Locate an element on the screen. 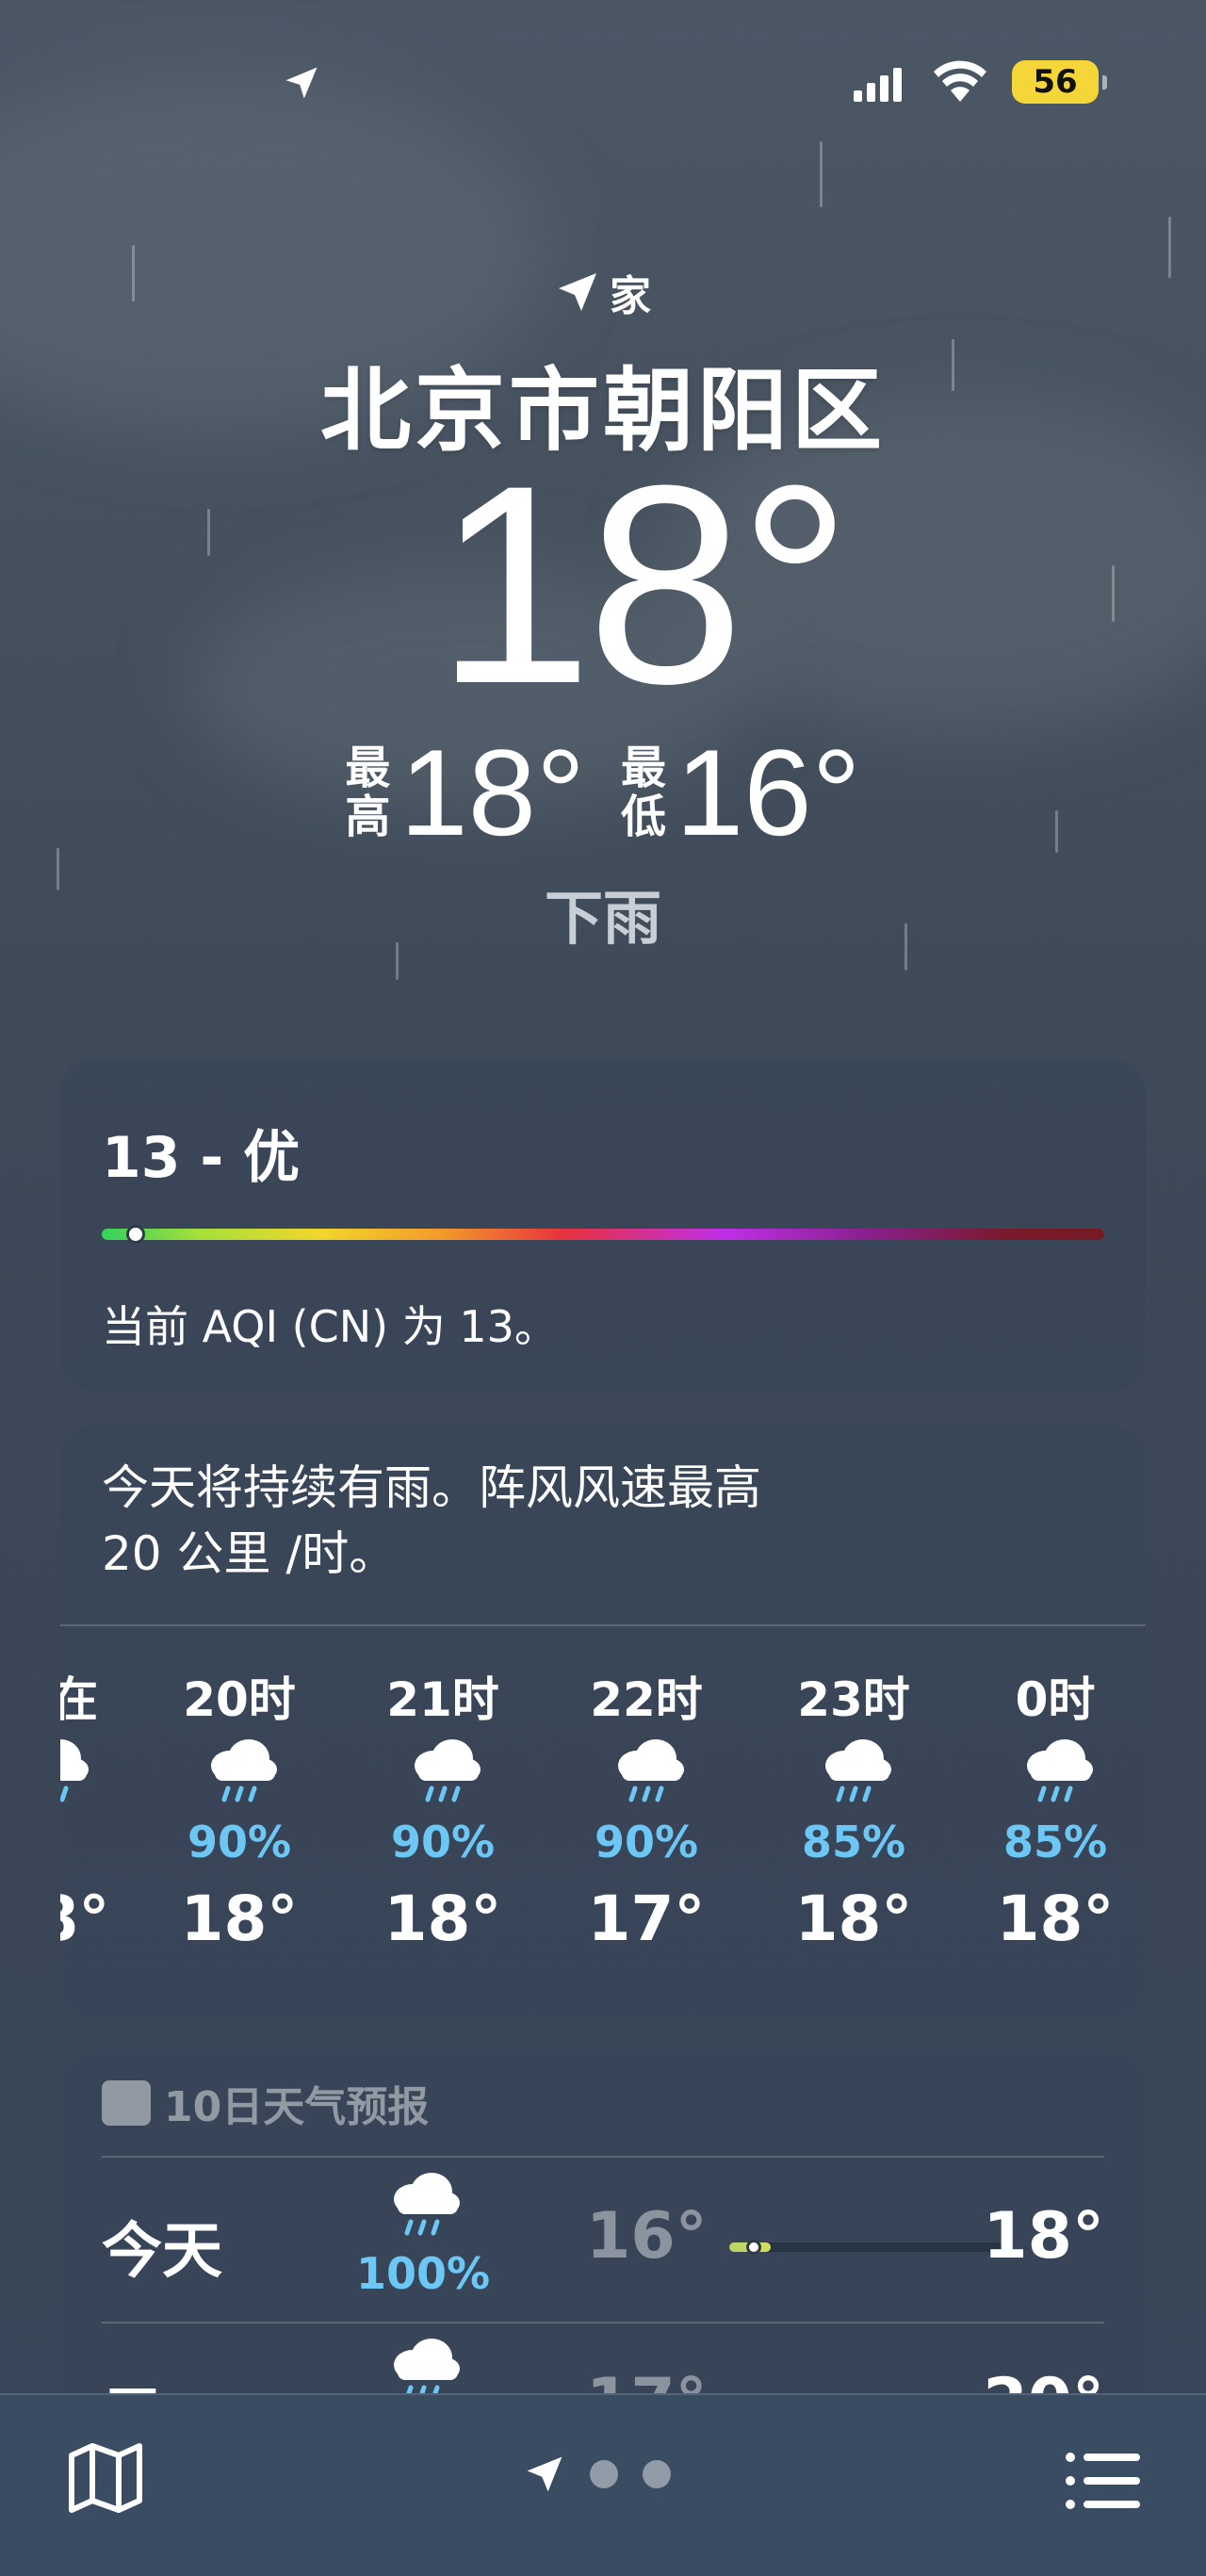 This screenshot has width=1206, height=2576. bottom-toolbar is located at coordinates (603, 2484).